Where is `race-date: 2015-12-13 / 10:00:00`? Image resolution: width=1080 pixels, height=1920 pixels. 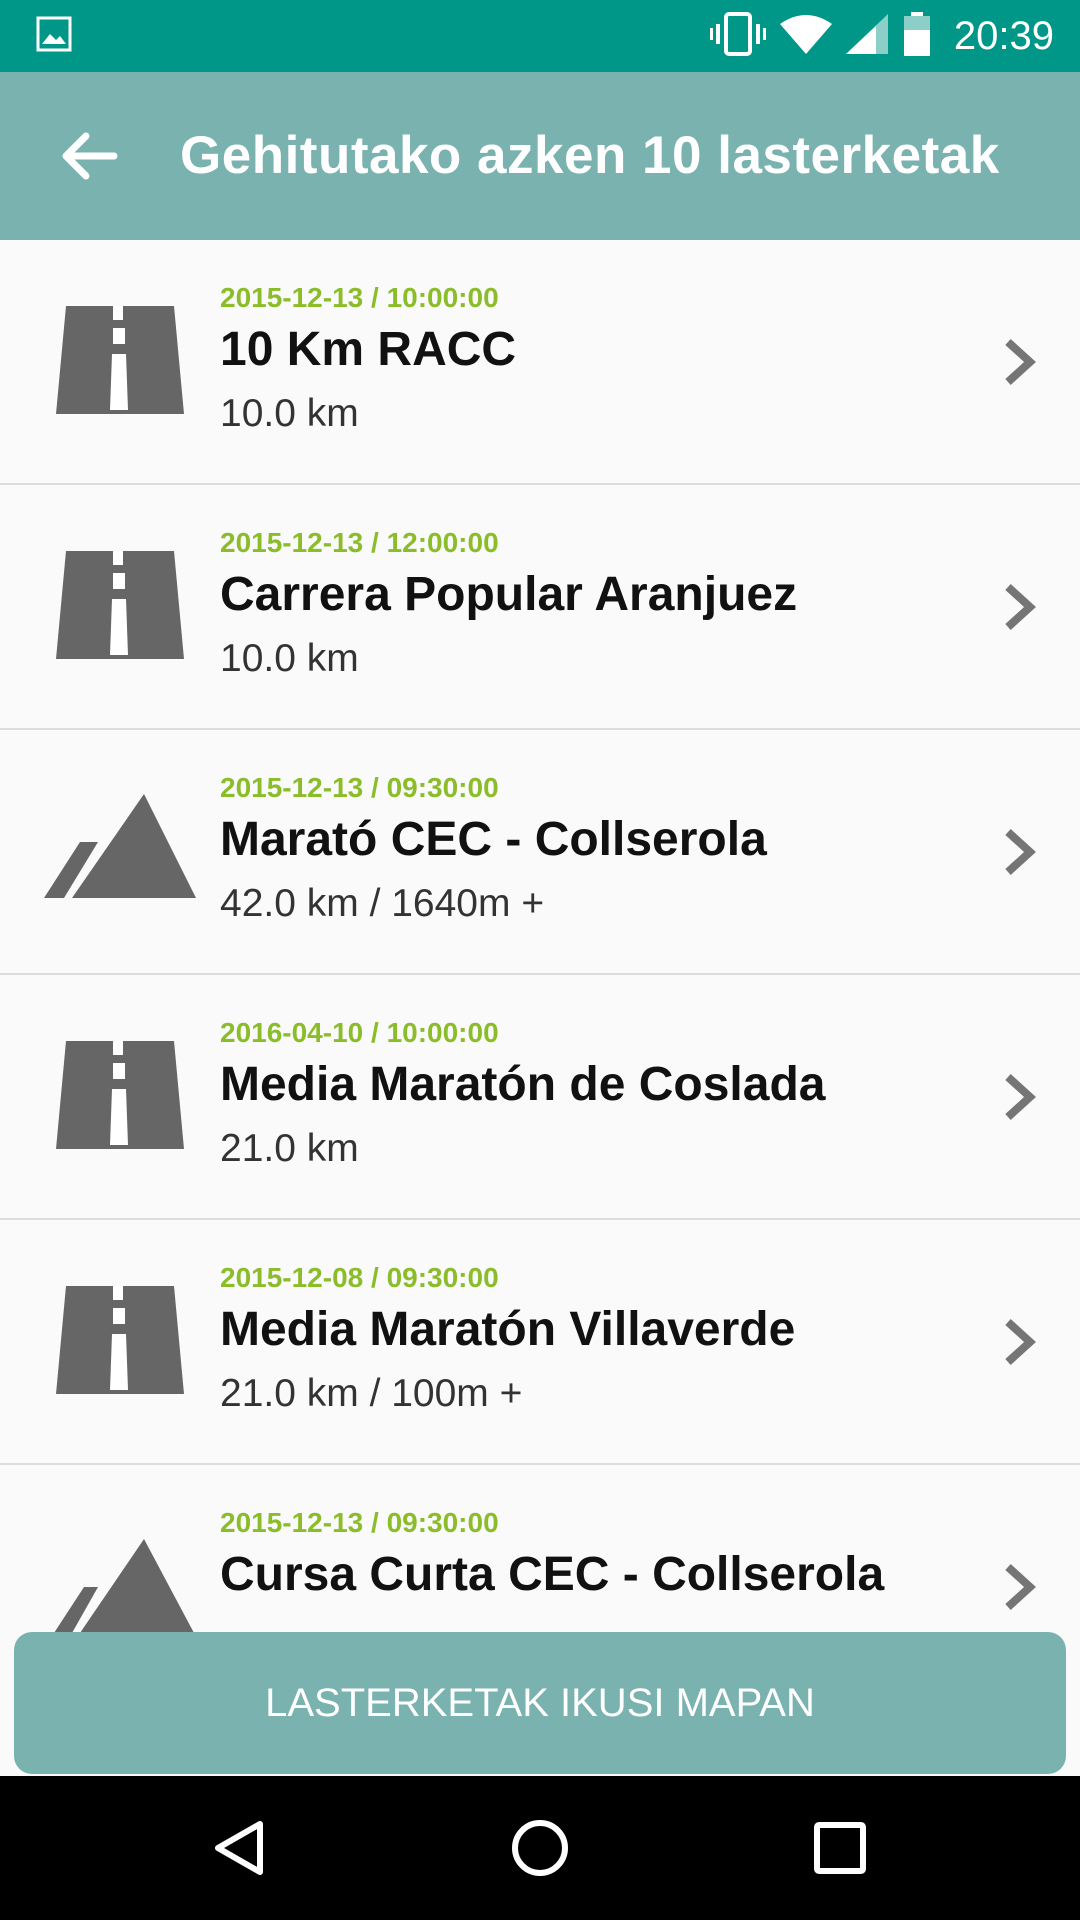
race-date: 2015-12-13 / 10:00:00 is located at coordinates (359, 297).